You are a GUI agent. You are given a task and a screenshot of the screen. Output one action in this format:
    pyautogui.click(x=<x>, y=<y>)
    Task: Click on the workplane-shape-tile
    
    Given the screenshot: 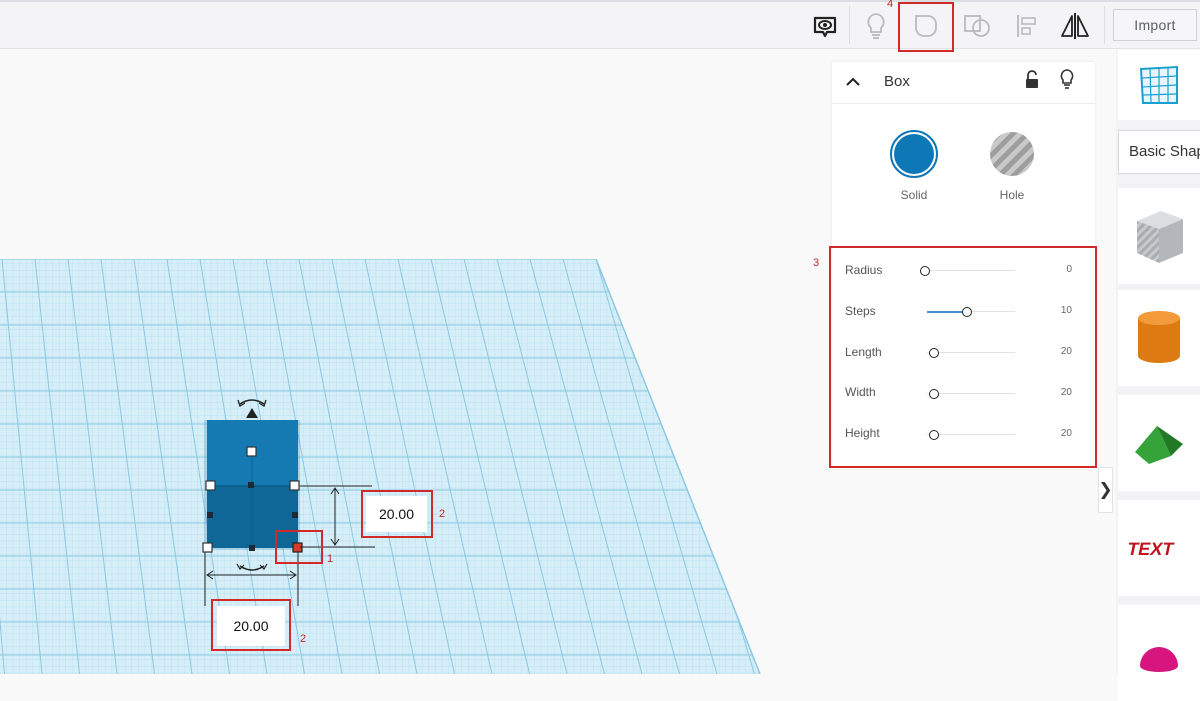 What is the action you would take?
    pyautogui.click(x=1159, y=85)
    